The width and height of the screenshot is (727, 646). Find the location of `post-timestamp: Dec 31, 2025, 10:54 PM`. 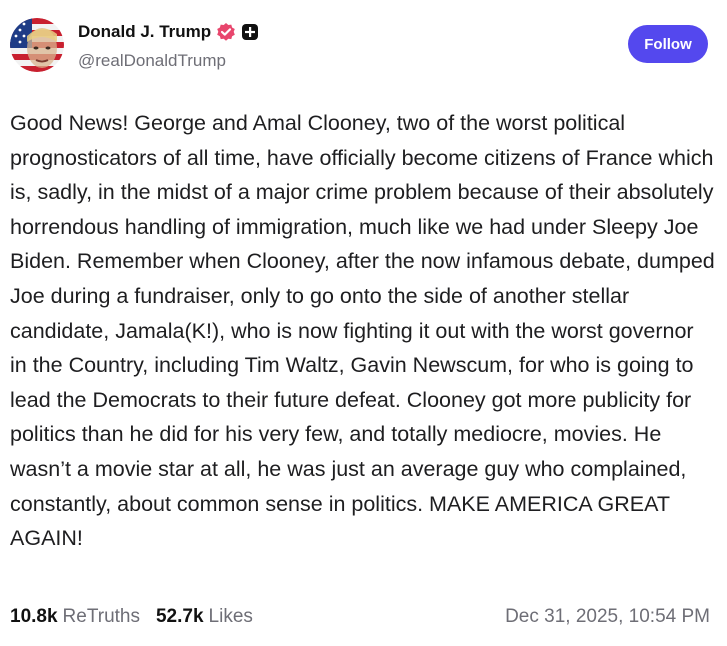

post-timestamp: Dec 31, 2025, 10:54 PM is located at coordinates (607, 617).